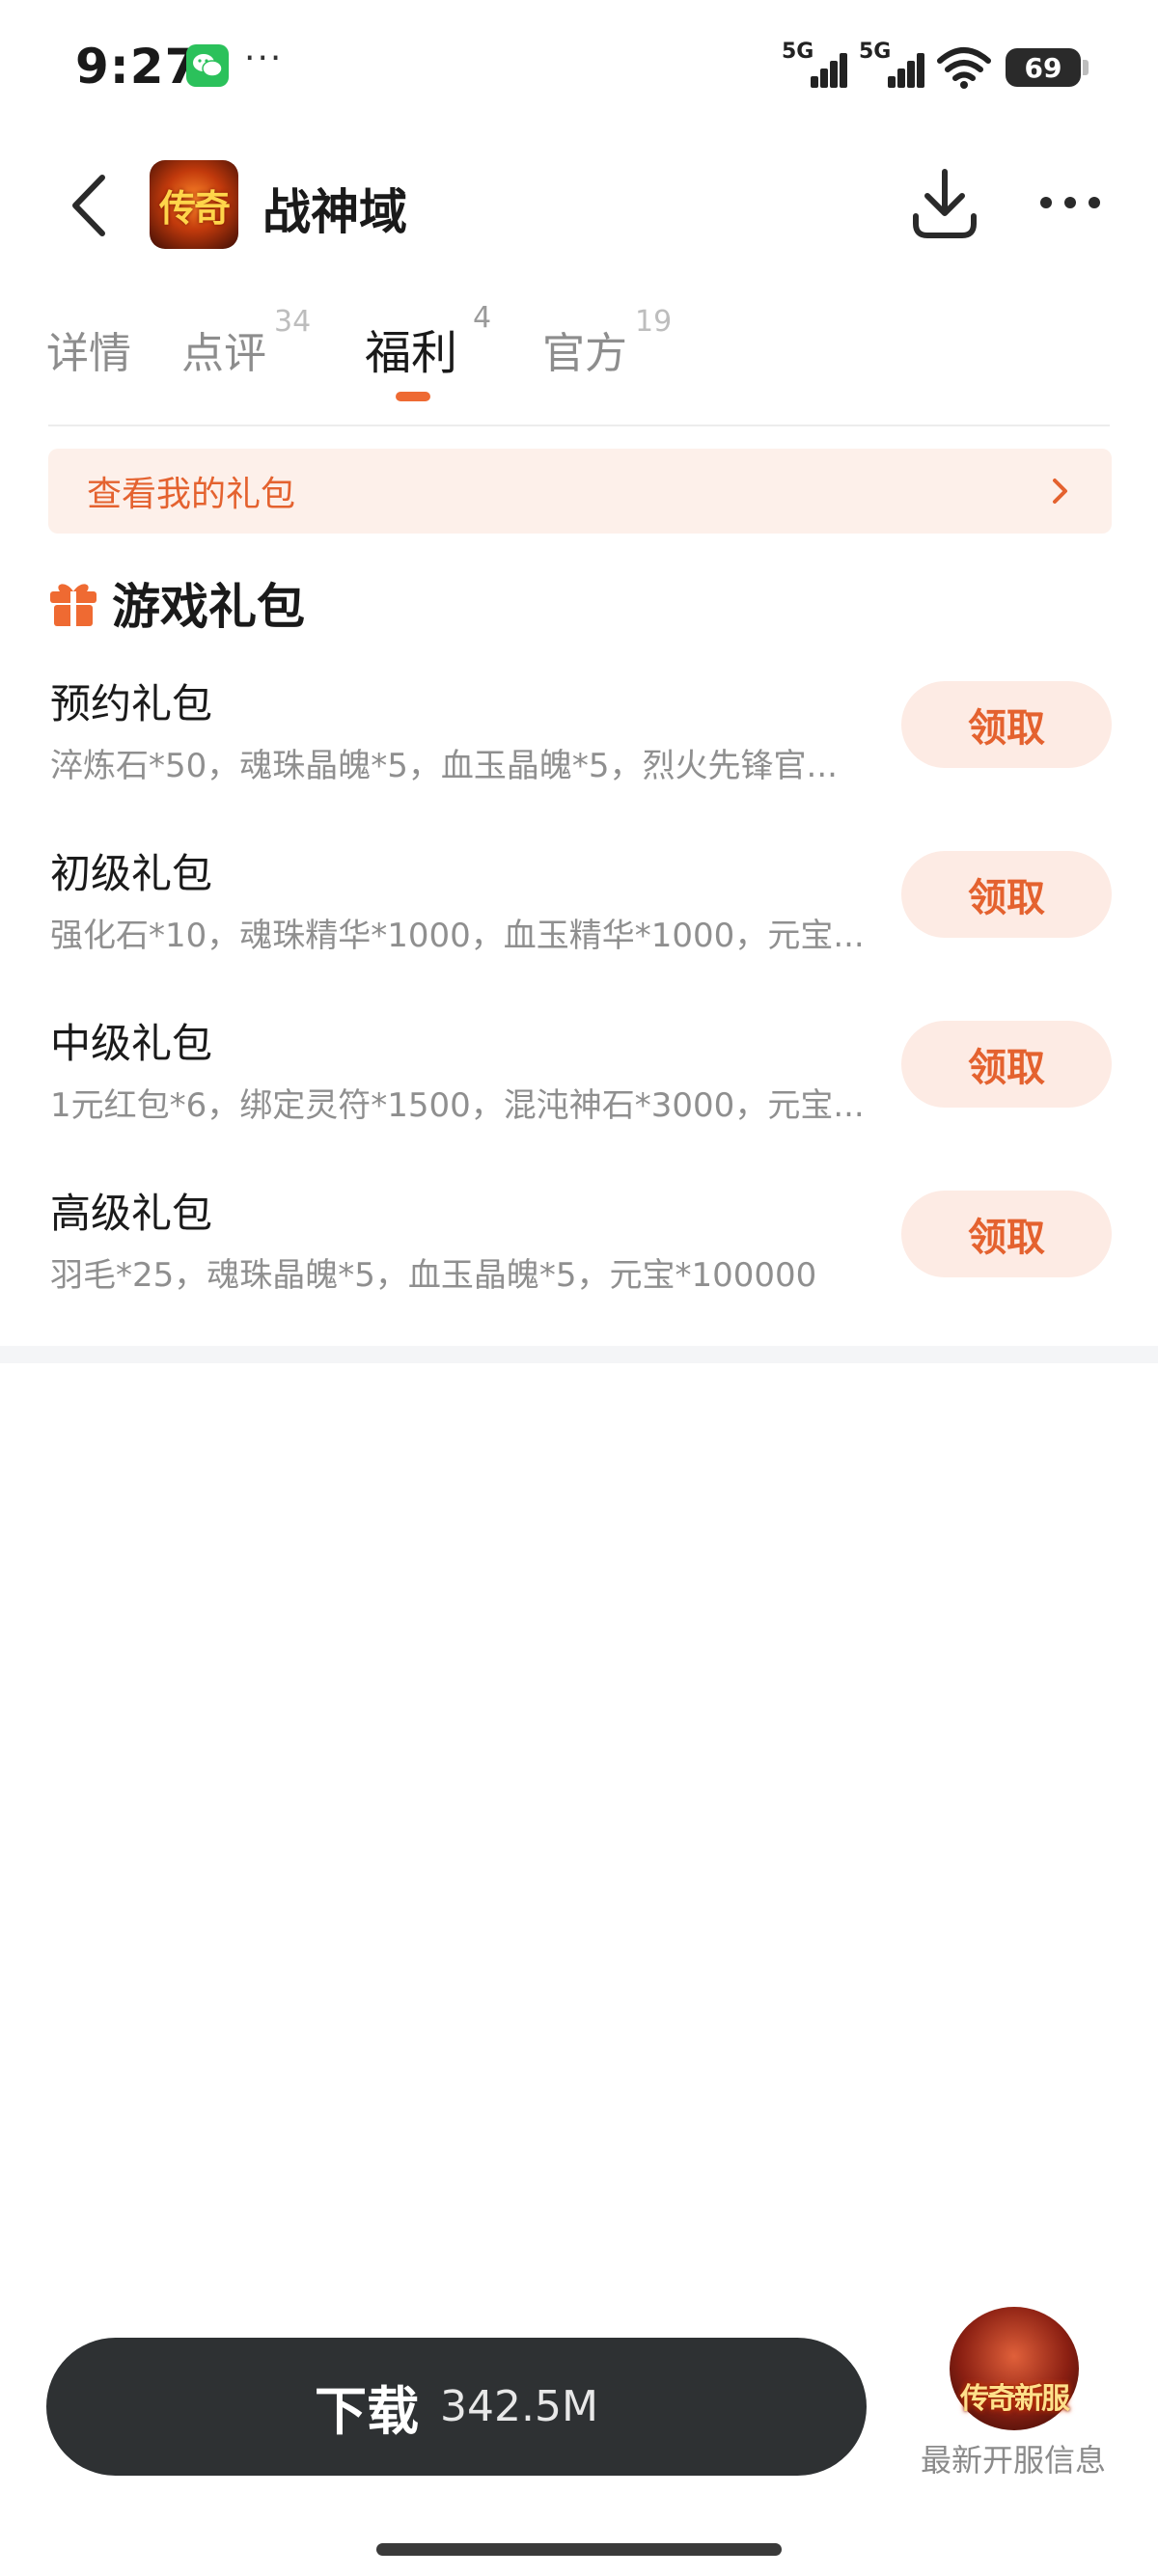 This screenshot has width=1158, height=2576. Describe the element at coordinates (191, 495) in the screenshot. I see `my-gifts-label: 查看我的礼包` at that location.